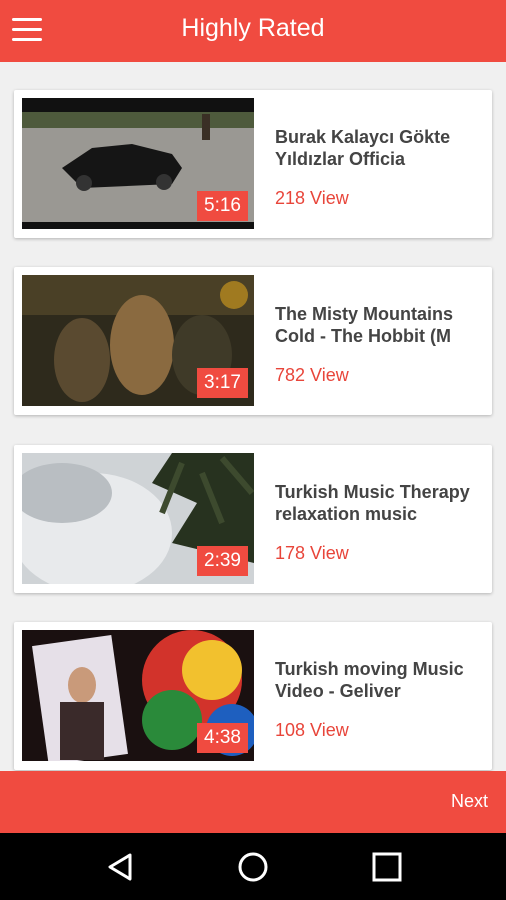 This screenshot has height=900, width=506. Describe the element at coordinates (138, 340) in the screenshot. I see `video-thumbnail: 3:17` at that location.